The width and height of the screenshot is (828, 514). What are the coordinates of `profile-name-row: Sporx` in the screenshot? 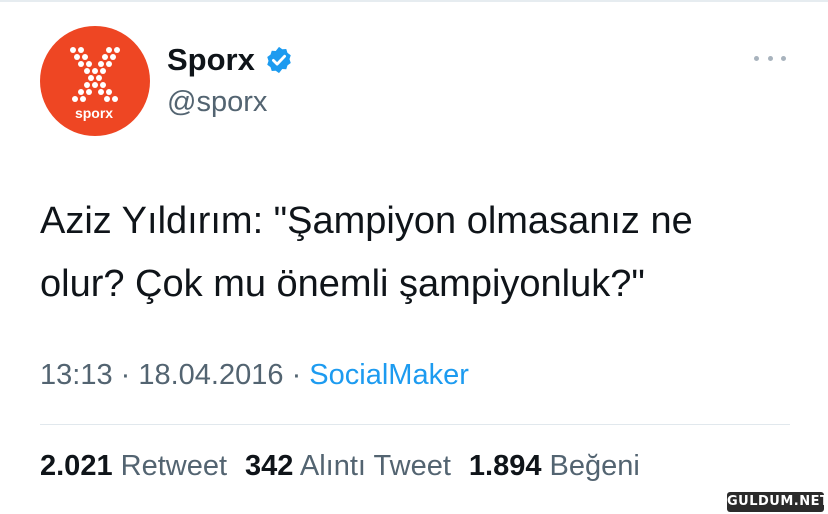 It's located at (230, 60).